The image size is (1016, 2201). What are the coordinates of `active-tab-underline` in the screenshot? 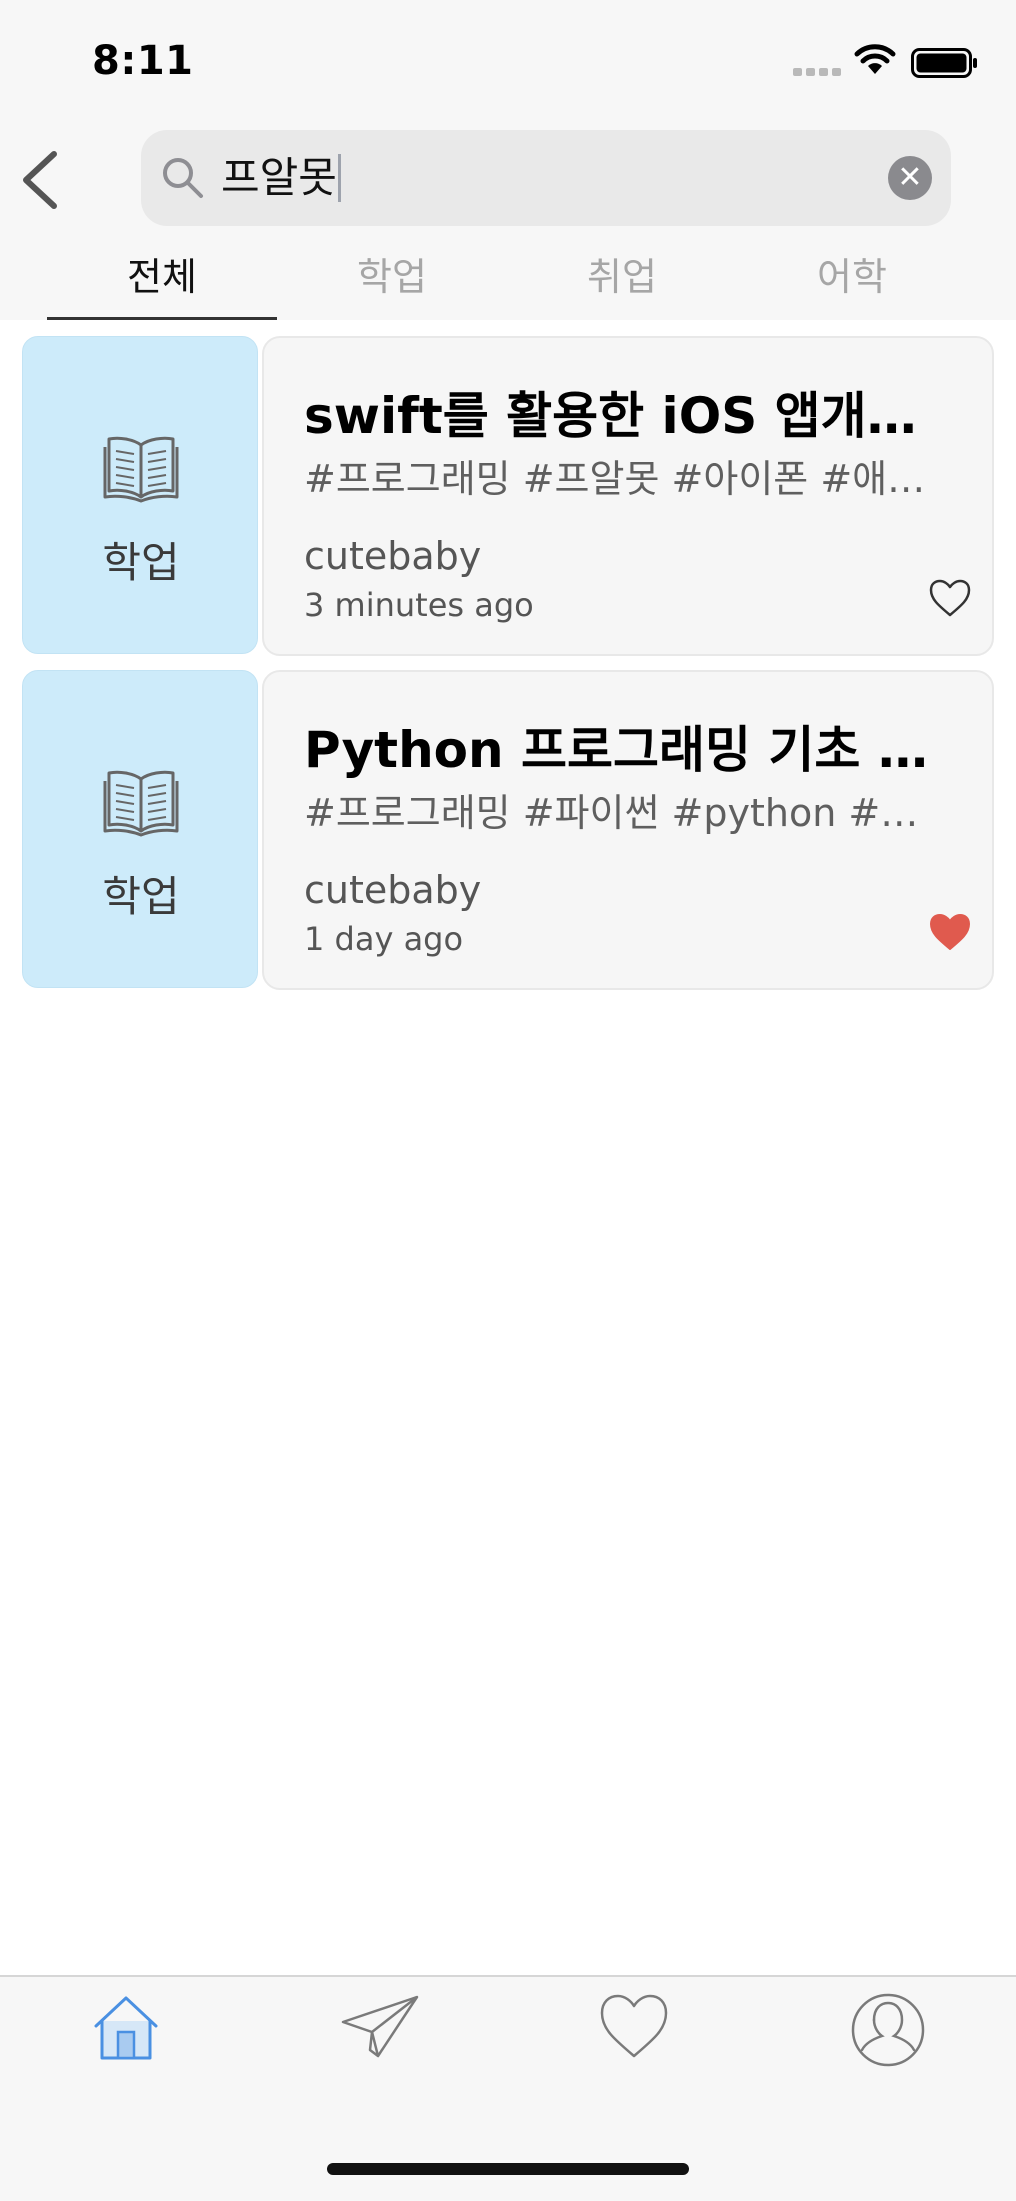 It's located at (162, 318).